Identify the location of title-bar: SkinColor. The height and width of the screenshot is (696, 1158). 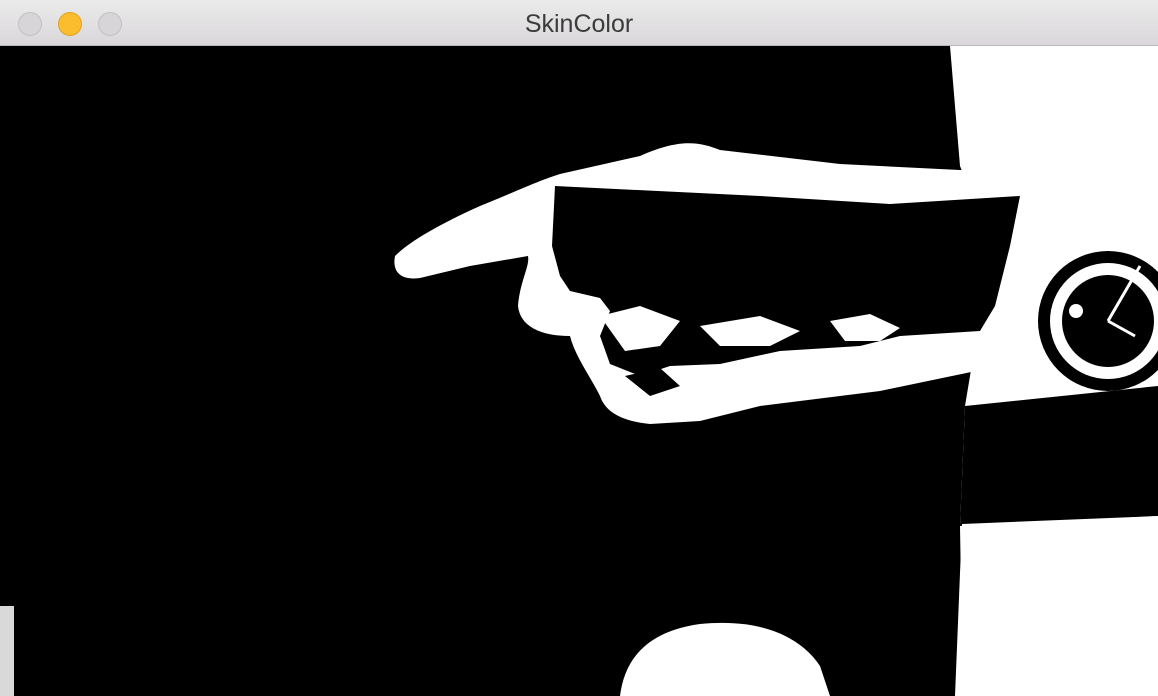
(579, 23).